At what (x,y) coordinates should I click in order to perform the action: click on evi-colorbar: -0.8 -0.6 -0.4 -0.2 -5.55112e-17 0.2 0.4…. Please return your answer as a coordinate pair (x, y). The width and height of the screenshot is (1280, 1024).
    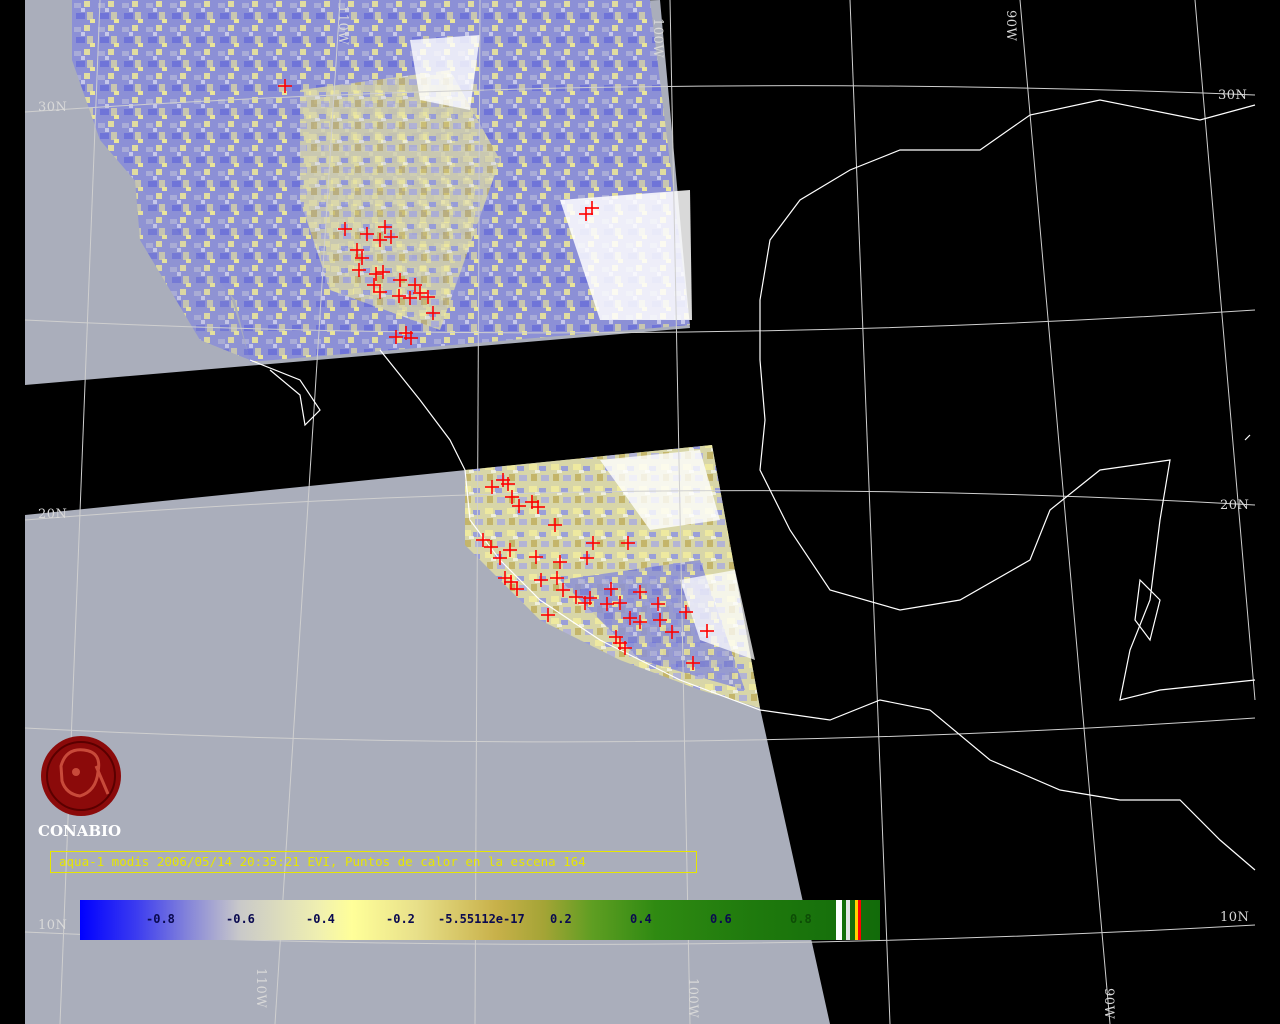
    Looking at the image, I should click on (480, 920).